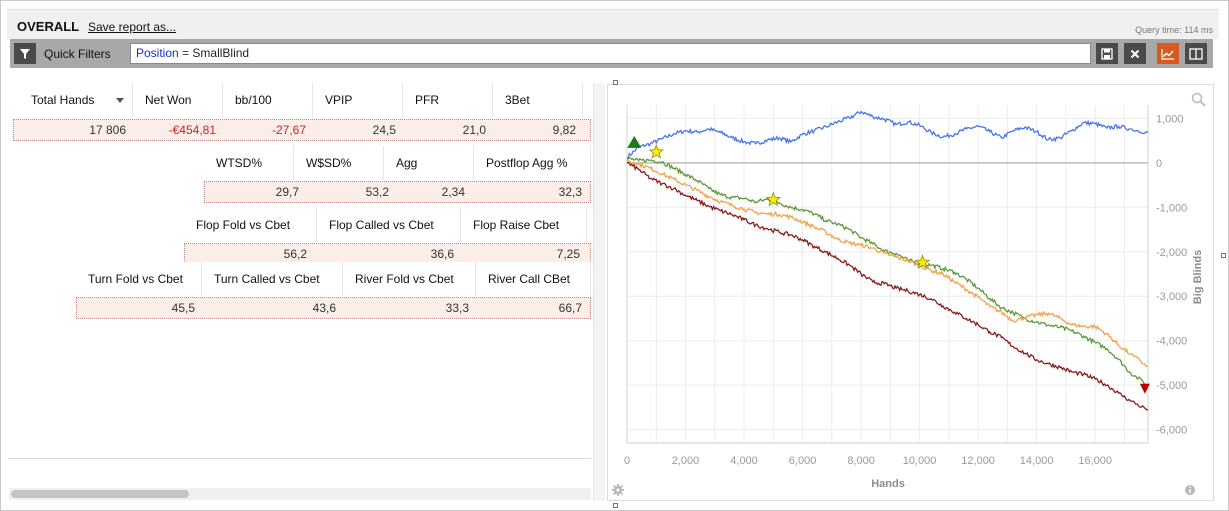  I want to click on horizontal-scrollbar, so click(300, 494).